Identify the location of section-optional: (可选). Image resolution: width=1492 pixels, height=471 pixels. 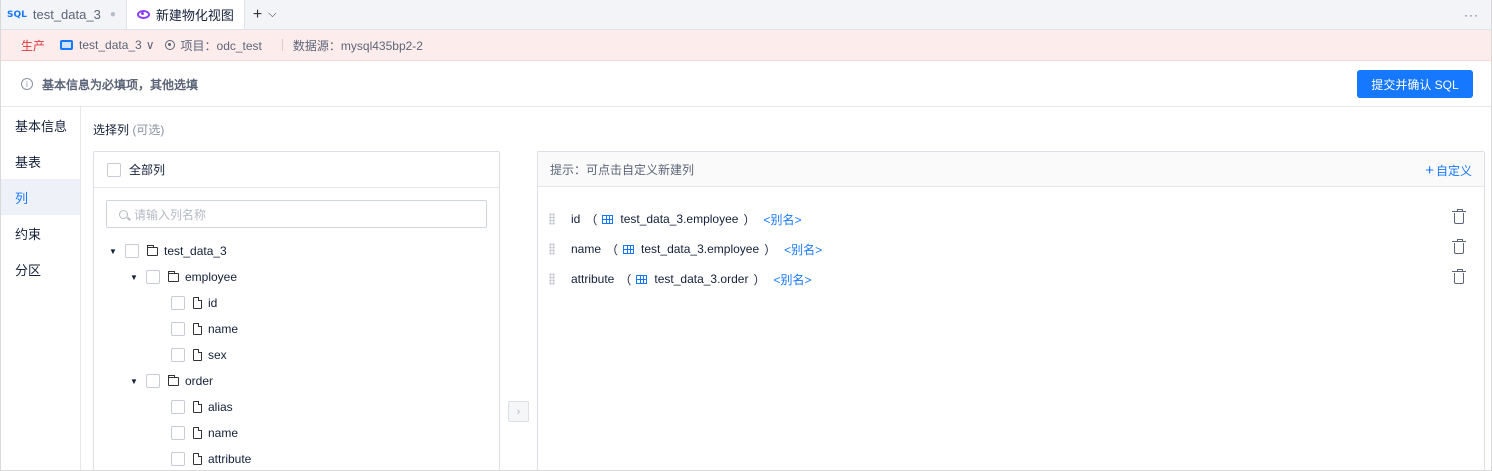
(148, 130).